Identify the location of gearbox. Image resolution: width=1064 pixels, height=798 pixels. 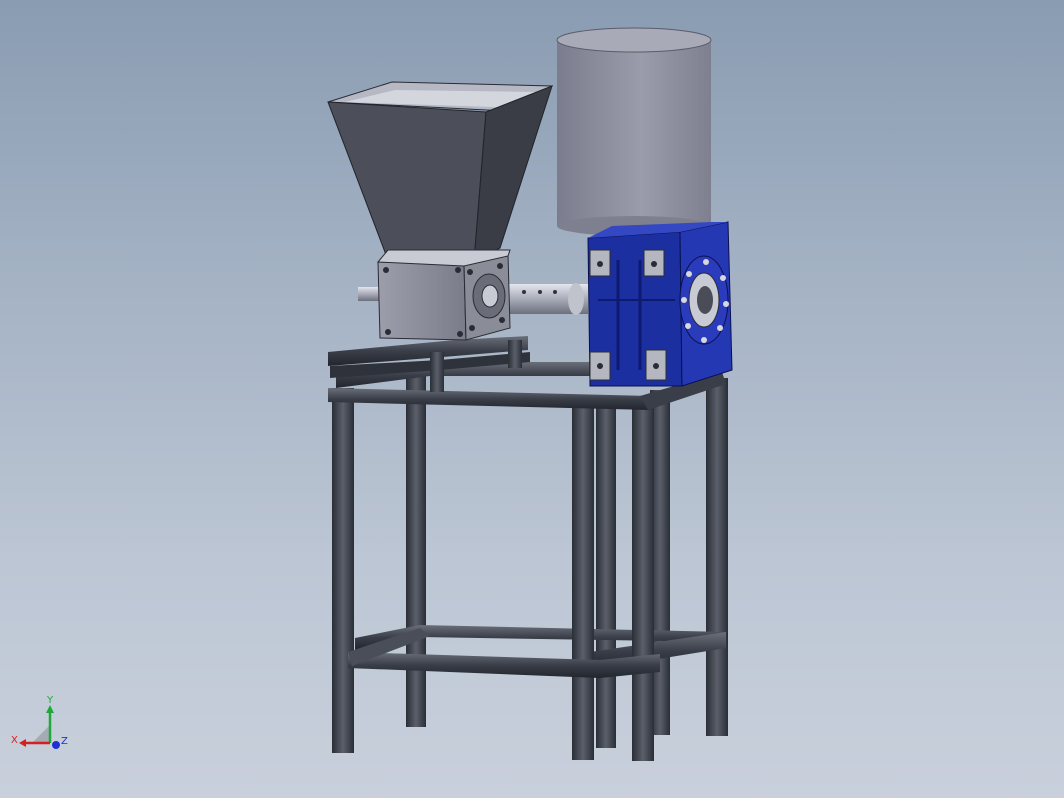
(660, 304).